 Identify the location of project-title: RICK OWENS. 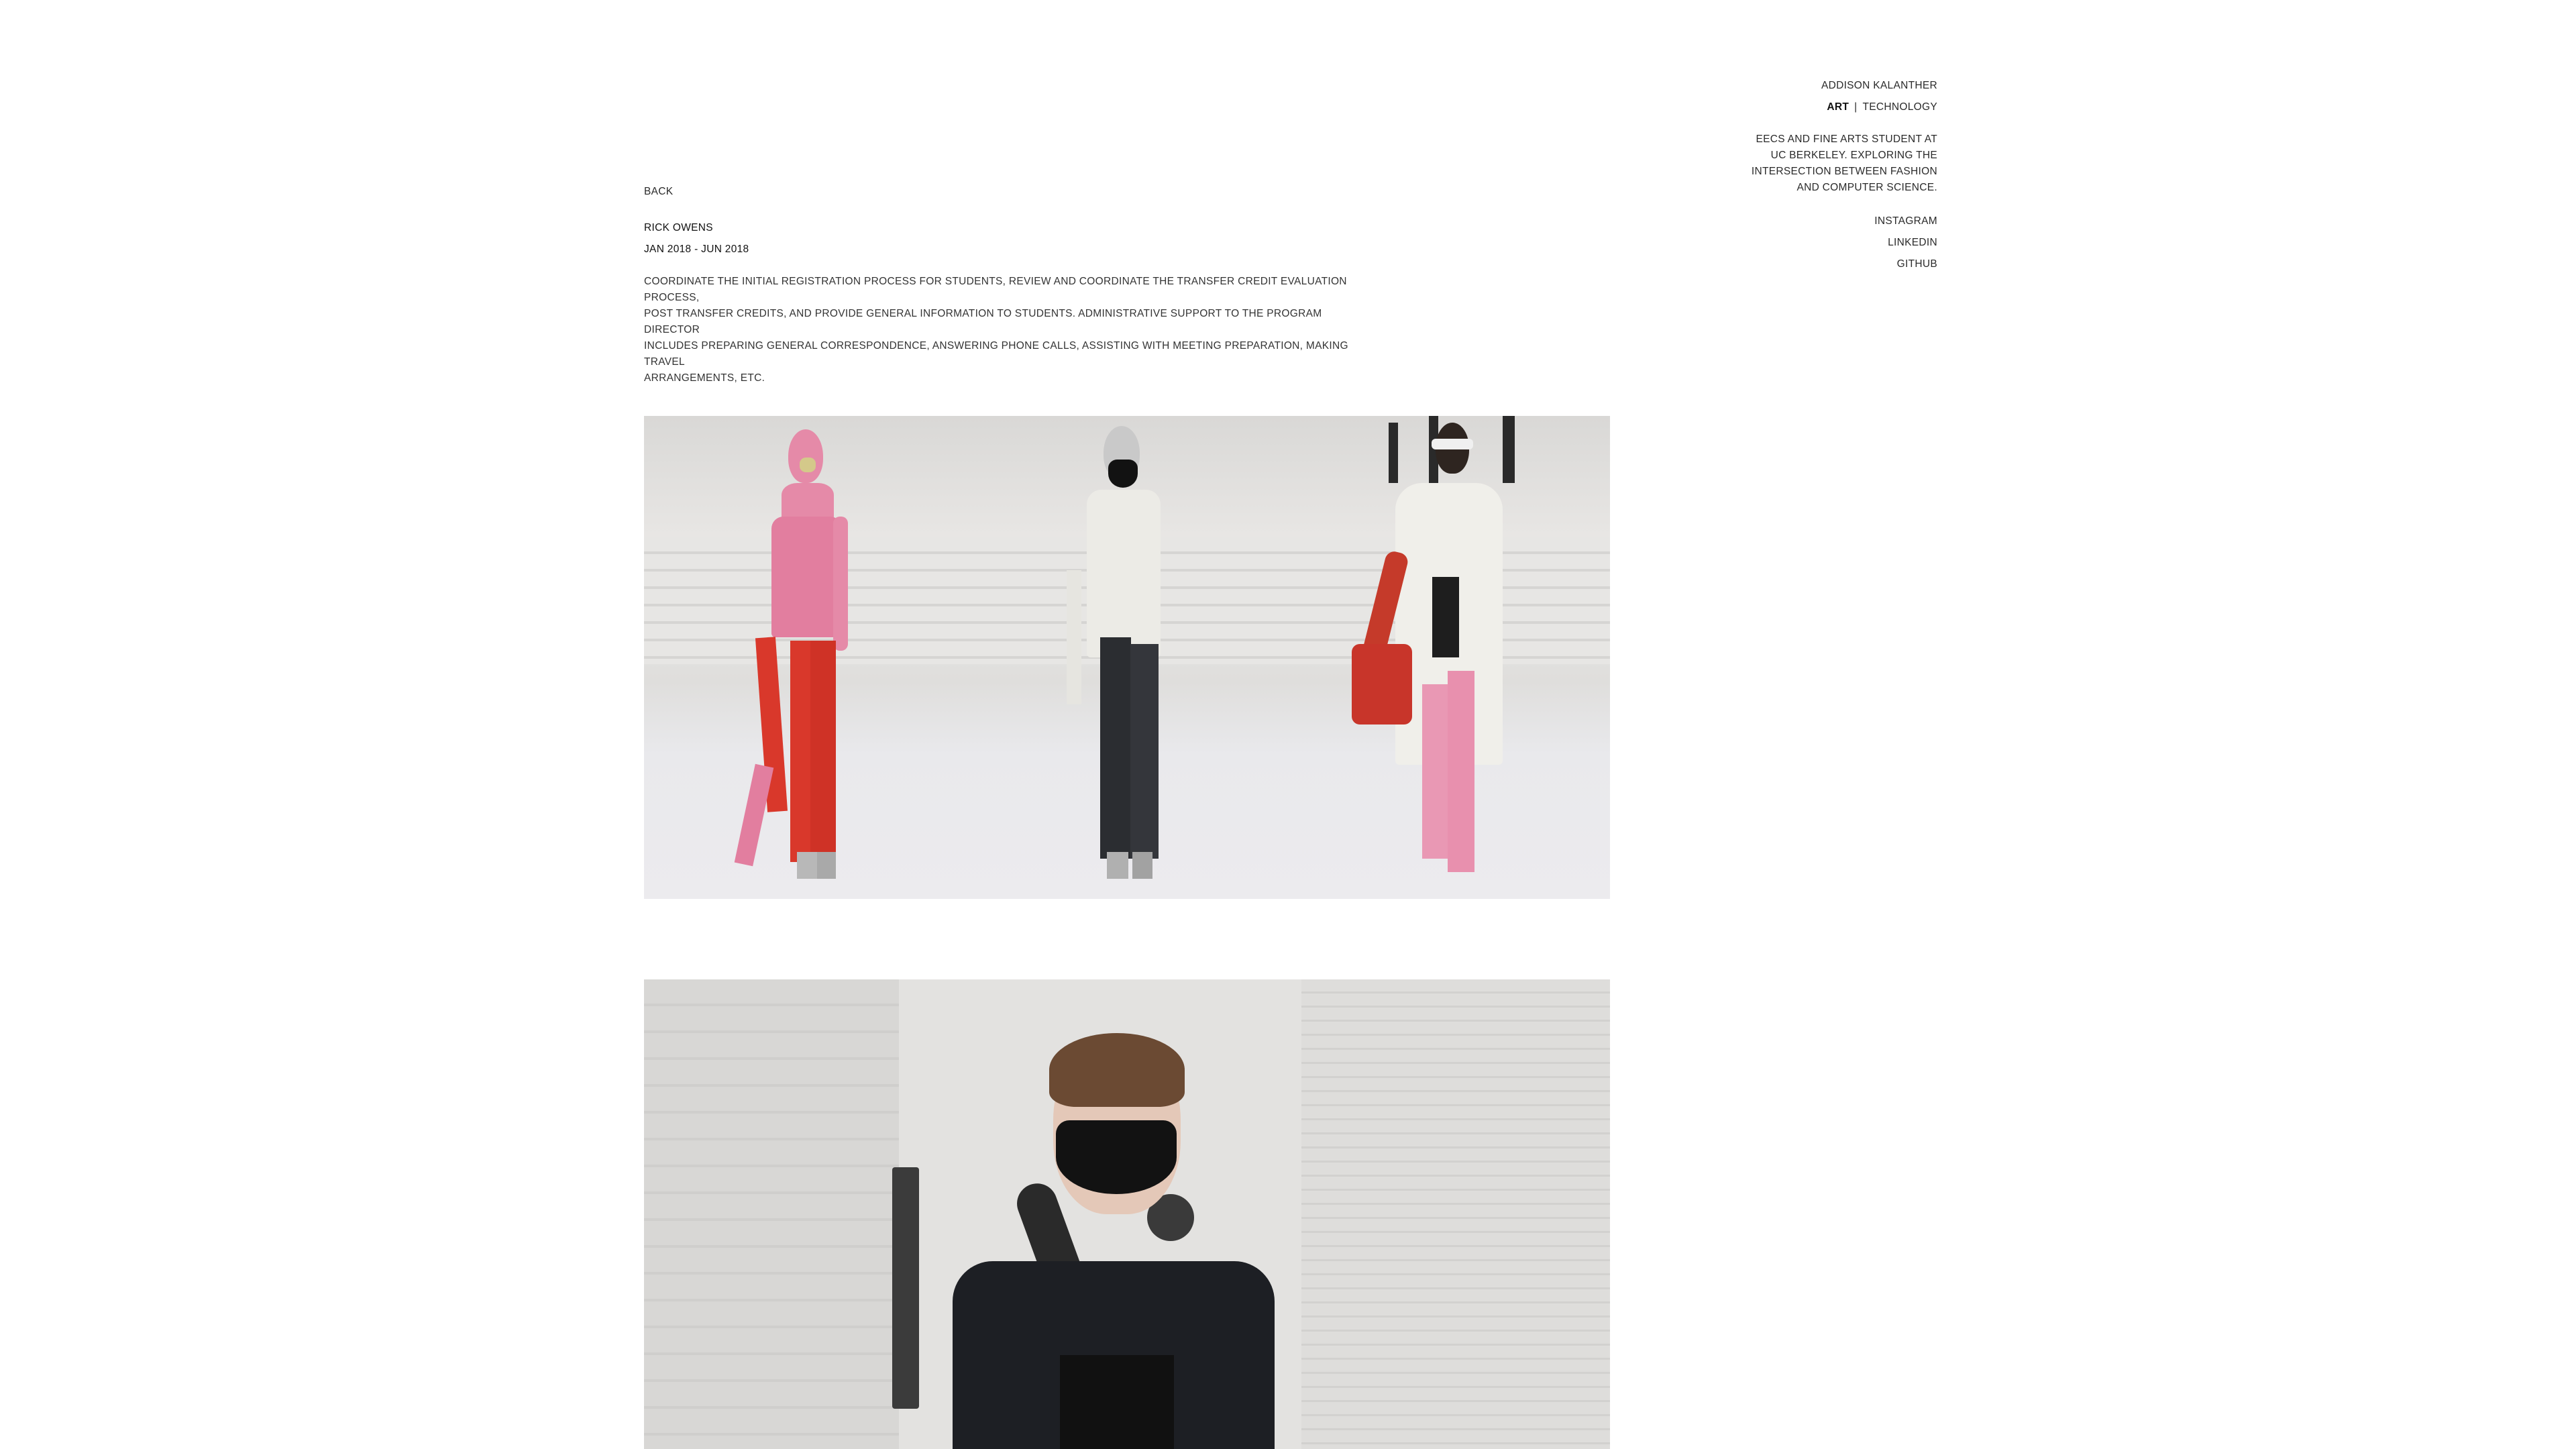
(678, 227).